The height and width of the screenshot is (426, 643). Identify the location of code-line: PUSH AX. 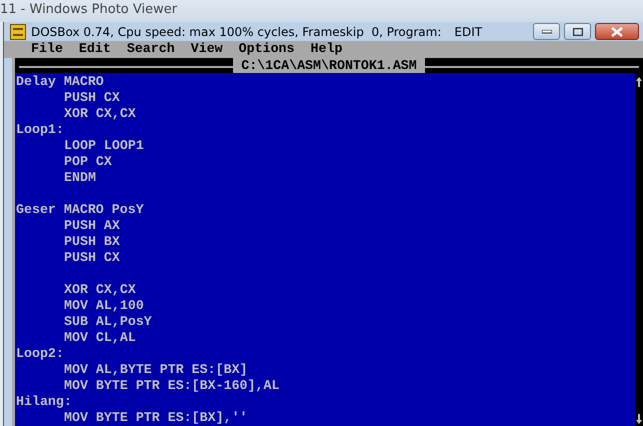
(92, 225).